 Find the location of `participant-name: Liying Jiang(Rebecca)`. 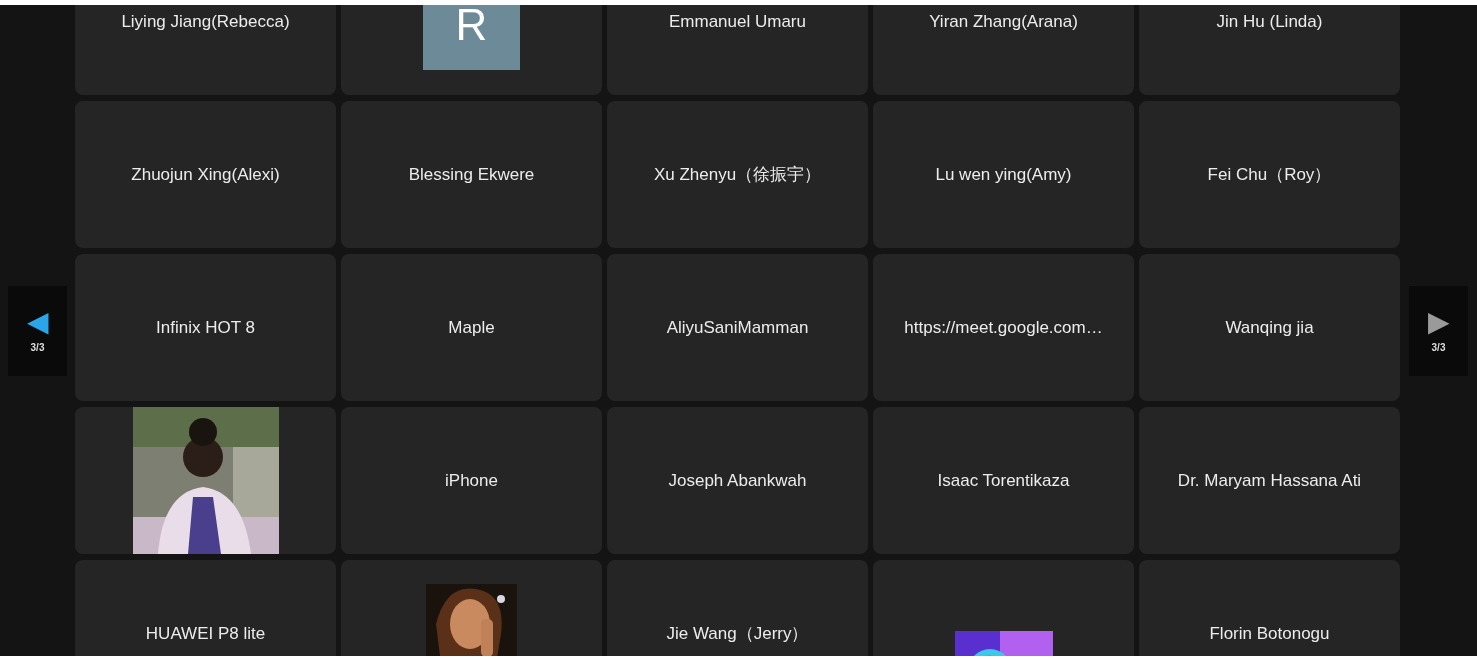

participant-name: Liying Jiang(Rebecca) is located at coordinates (205, 21).